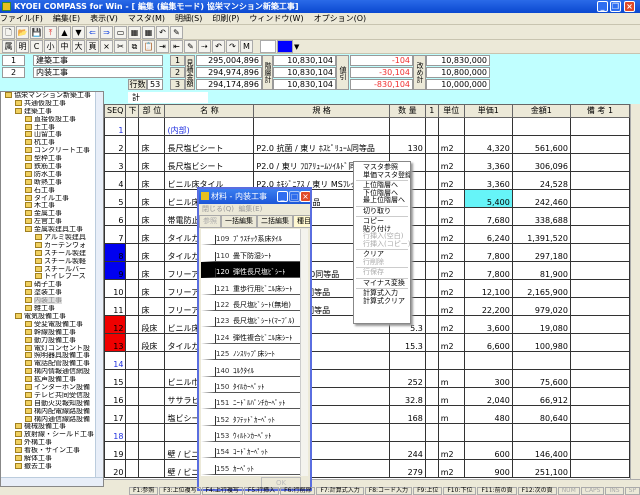 The height and width of the screenshot is (495, 640). Describe the element at coordinates (152, 111) in the screenshot. I see `column-header: 部 位` at that location.